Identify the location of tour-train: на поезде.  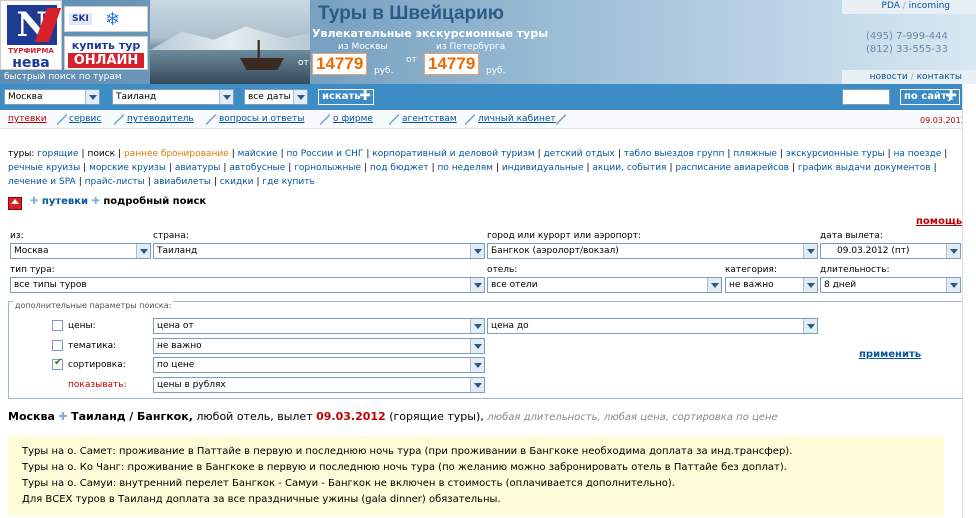
(918, 154).